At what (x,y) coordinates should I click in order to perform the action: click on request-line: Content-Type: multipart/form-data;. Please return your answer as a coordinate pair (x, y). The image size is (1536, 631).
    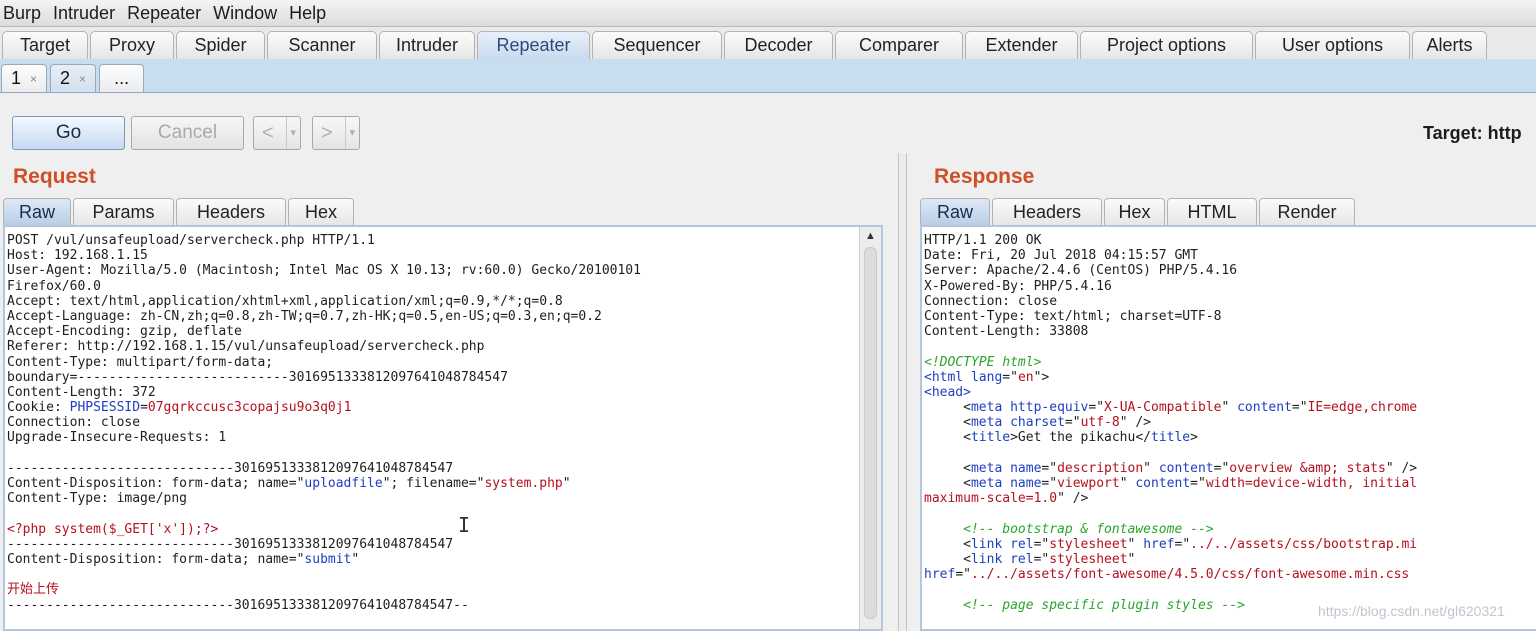
    Looking at the image, I should click on (324, 362).